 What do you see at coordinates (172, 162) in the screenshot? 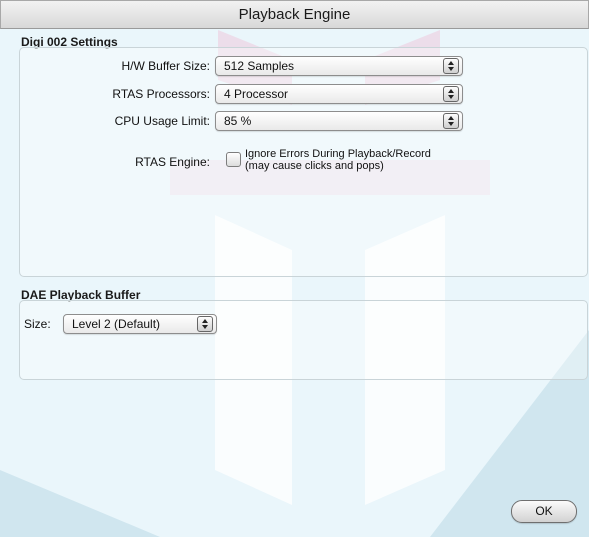
I see `rtas-engine-label: RTAS Engine:` at bounding box center [172, 162].